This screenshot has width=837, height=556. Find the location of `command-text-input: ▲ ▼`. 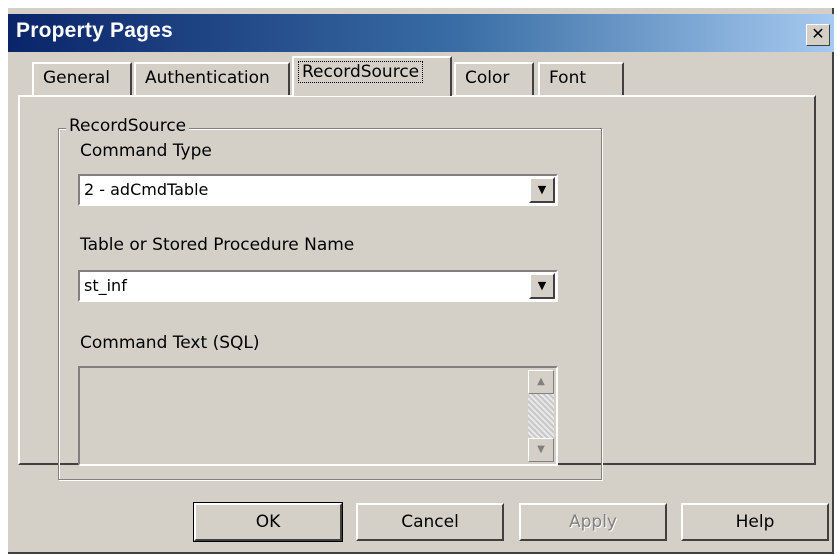

command-text-input: ▲ ▼ is located at coordinates (318, 416).